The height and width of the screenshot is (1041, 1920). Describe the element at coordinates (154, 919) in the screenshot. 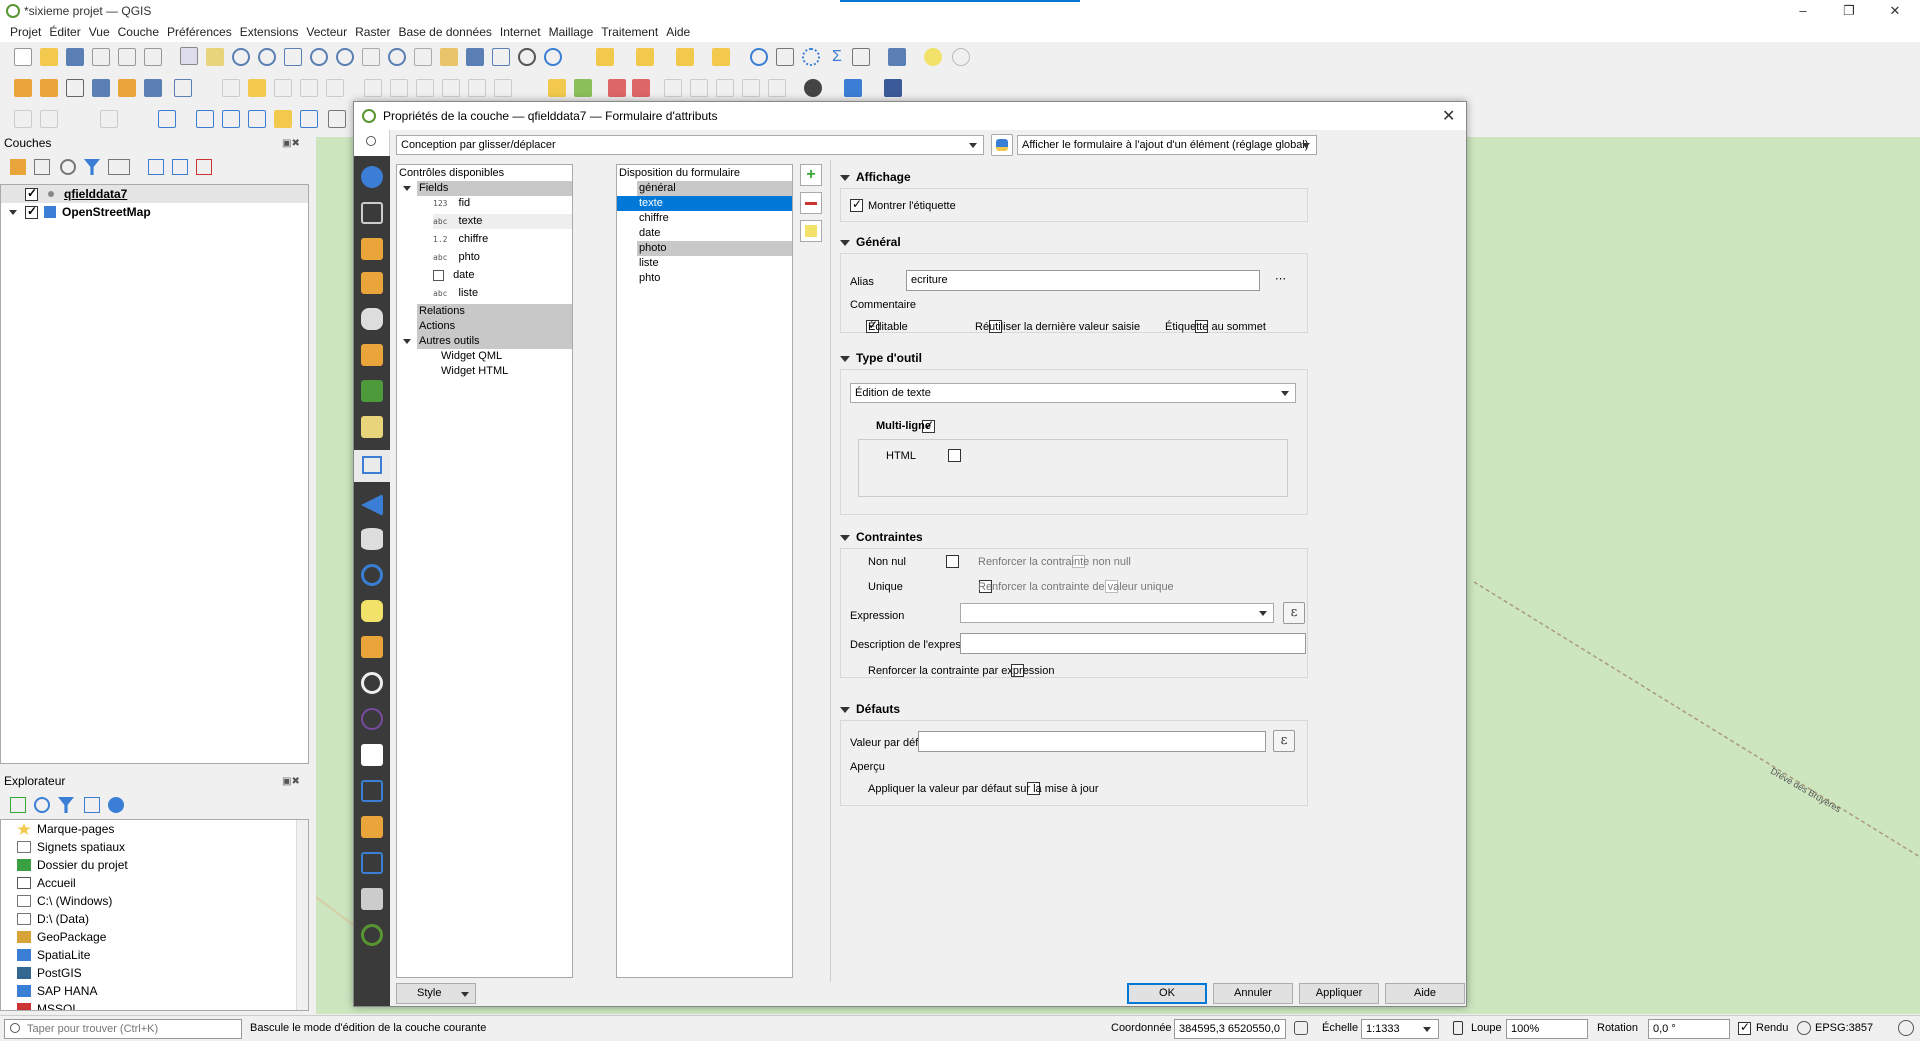

I see `browser-item: D:\ (Data)` at that location.